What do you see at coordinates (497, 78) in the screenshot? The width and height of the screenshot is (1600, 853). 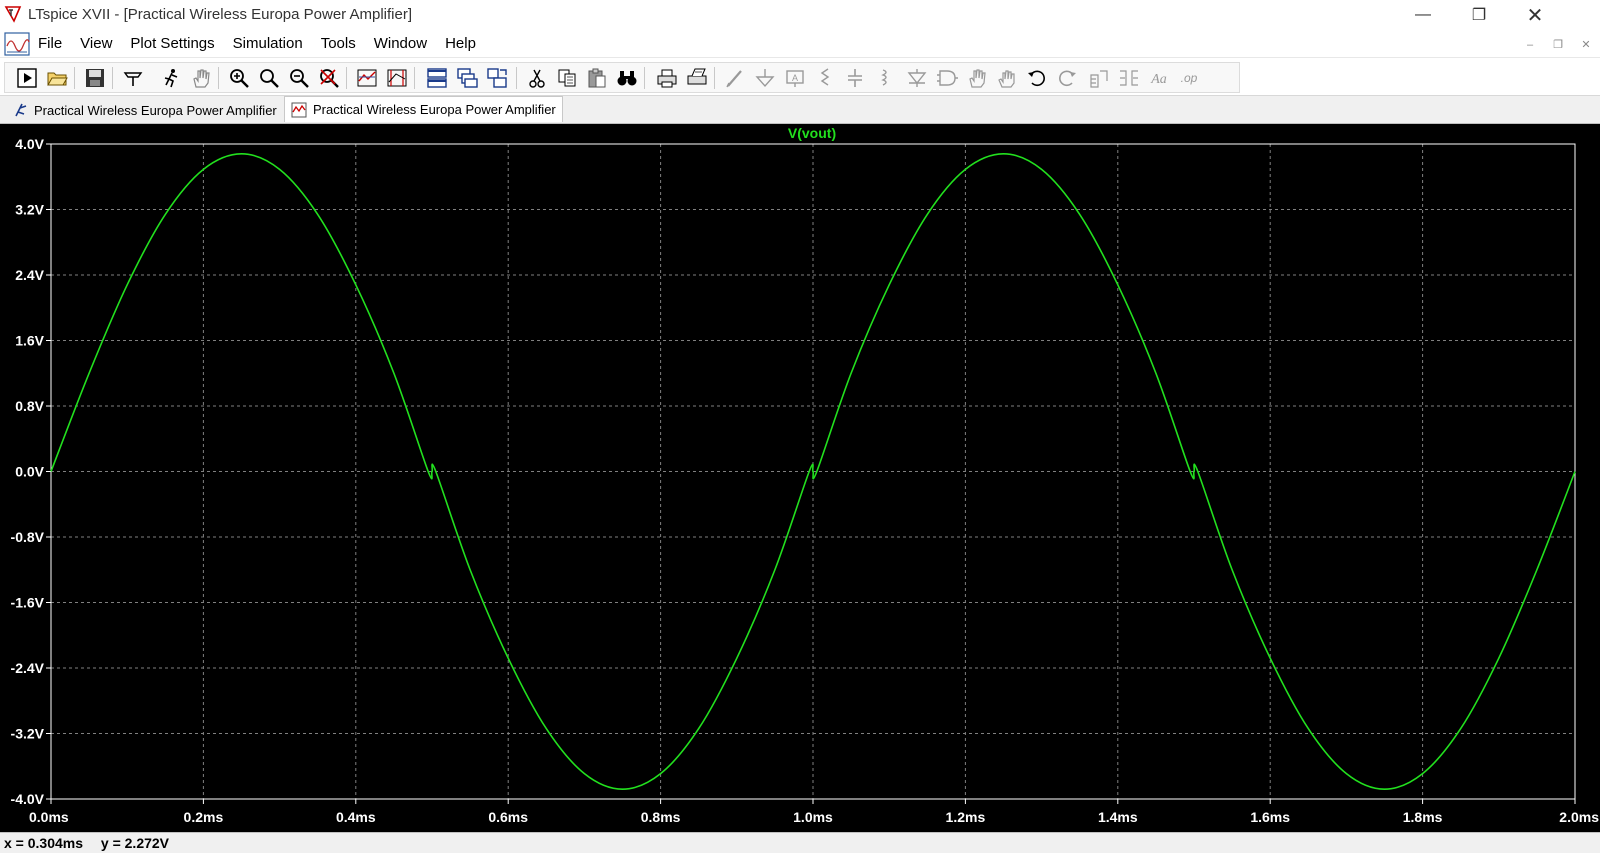 I see `tile-vertical-icon` at bounding box center [497, 78].